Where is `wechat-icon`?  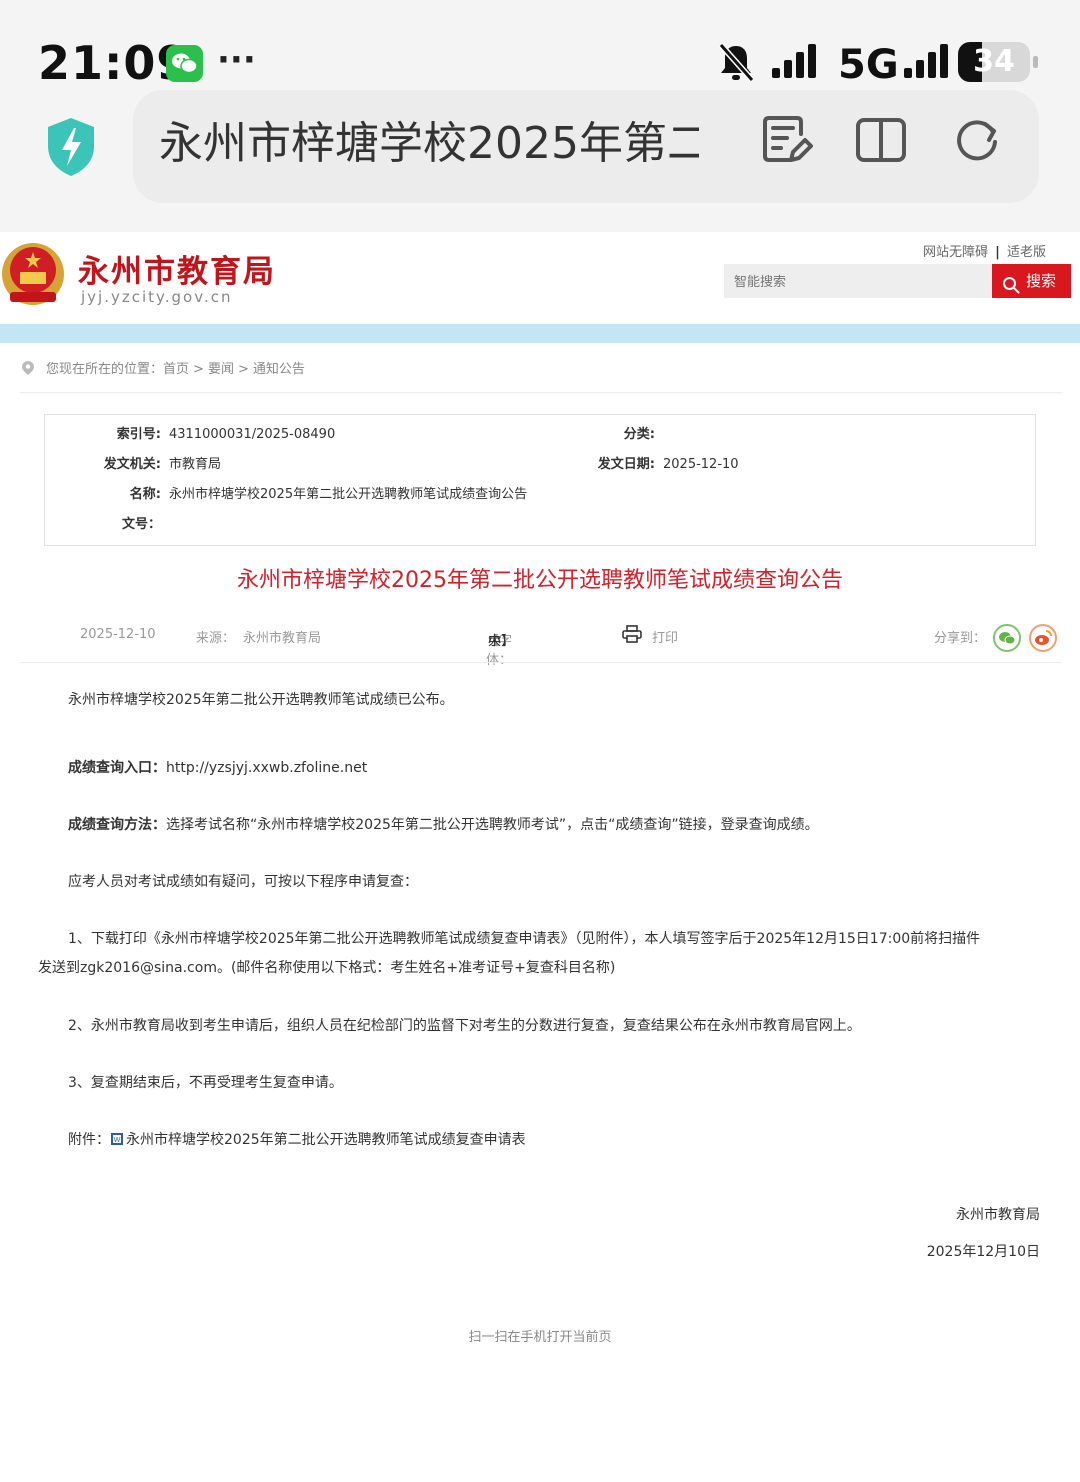 wechat-icon is located at coordinates (184, 63).